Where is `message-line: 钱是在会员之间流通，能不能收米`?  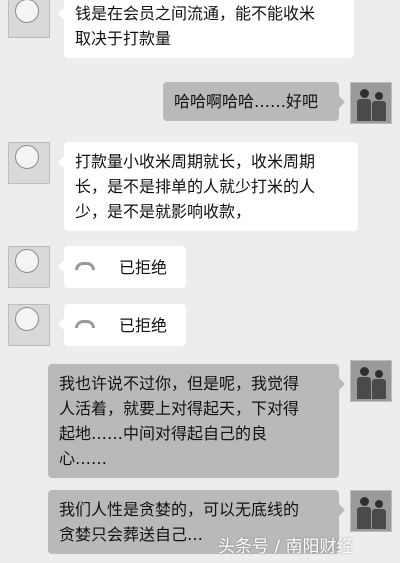
message-line: 钱是在会员之间流通，能不能收米 is located at coordinates (195, 13).